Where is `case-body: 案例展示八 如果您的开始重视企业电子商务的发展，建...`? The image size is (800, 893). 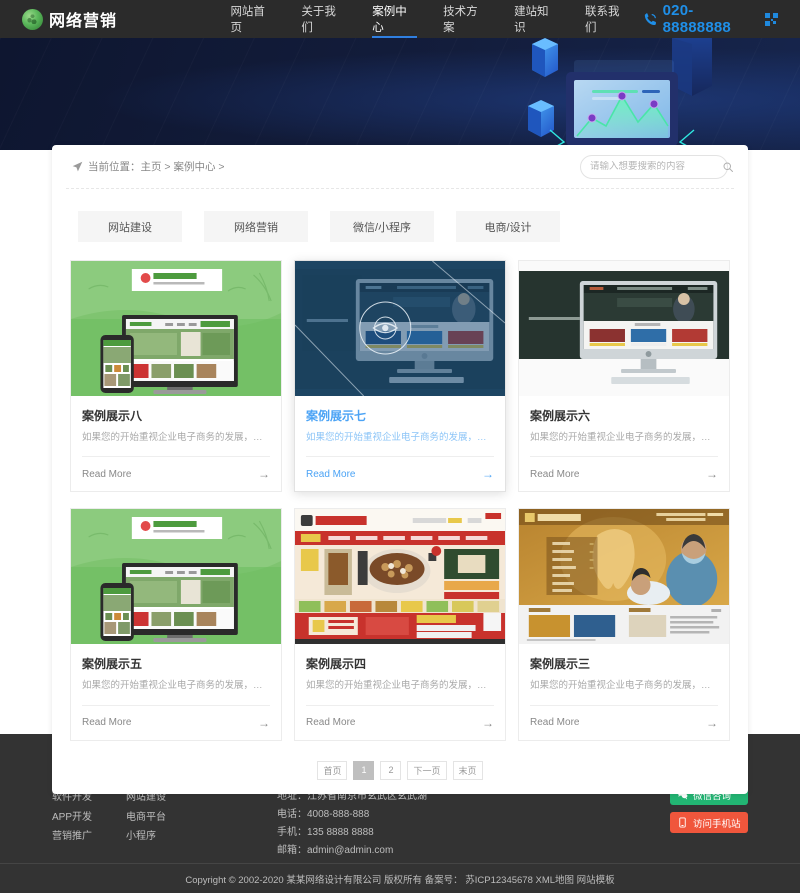
case-body: 案例展示八 如果您的开始重视企业电子商务的发展，建... is located at coordinates (176, 420).